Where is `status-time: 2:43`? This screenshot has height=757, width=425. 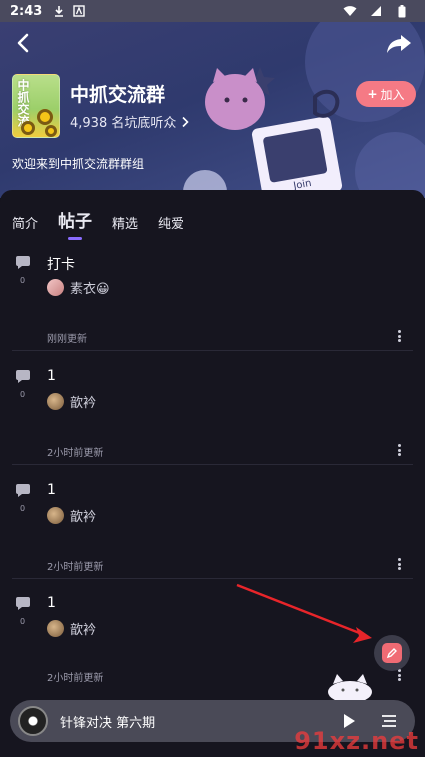
status-time: 2:43 is located at coordinates (26, 11).